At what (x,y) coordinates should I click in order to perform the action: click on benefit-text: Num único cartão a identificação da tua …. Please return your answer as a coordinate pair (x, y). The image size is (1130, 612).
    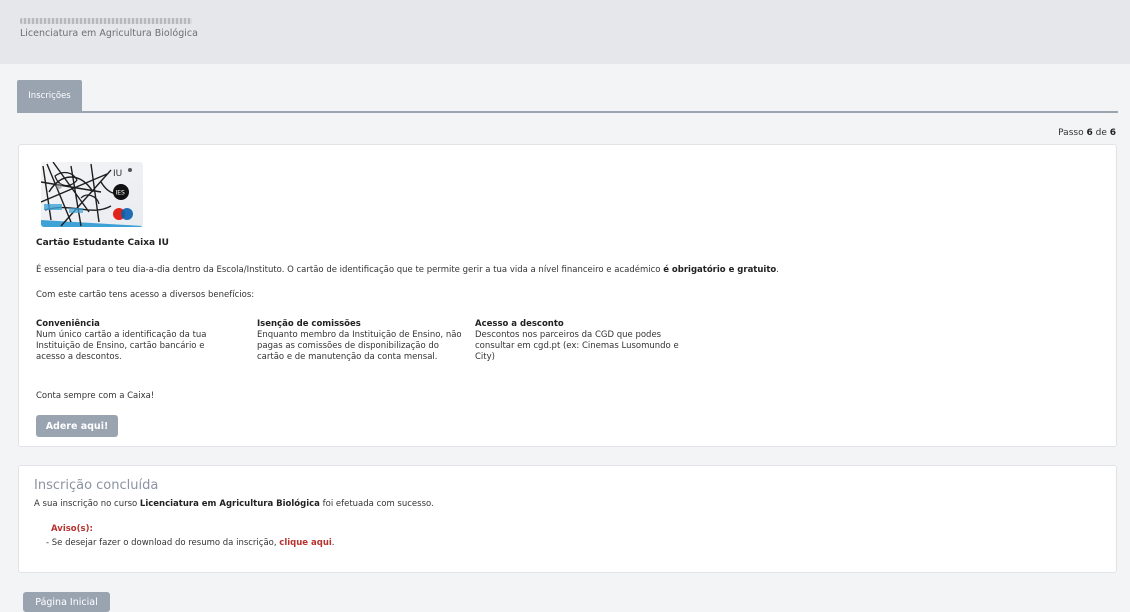
    Looking at the image, I should click on (121, 346).